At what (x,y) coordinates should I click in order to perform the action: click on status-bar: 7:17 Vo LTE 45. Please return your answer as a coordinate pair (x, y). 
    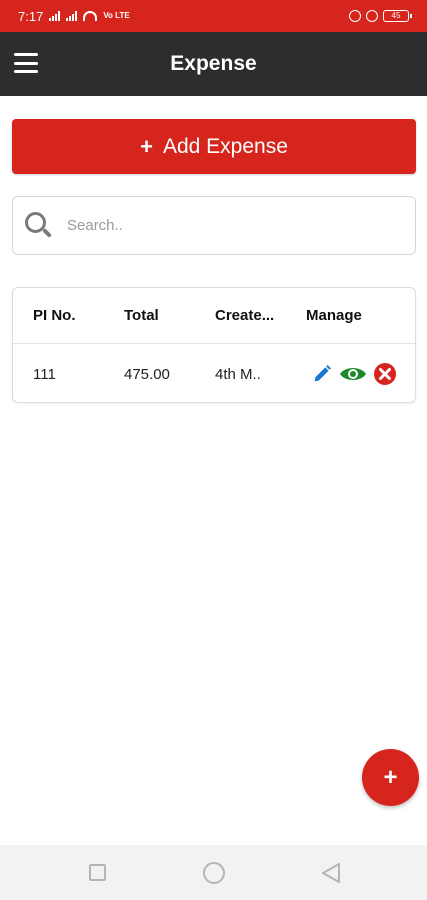
    Looking at the image, I should click on (213, 16).